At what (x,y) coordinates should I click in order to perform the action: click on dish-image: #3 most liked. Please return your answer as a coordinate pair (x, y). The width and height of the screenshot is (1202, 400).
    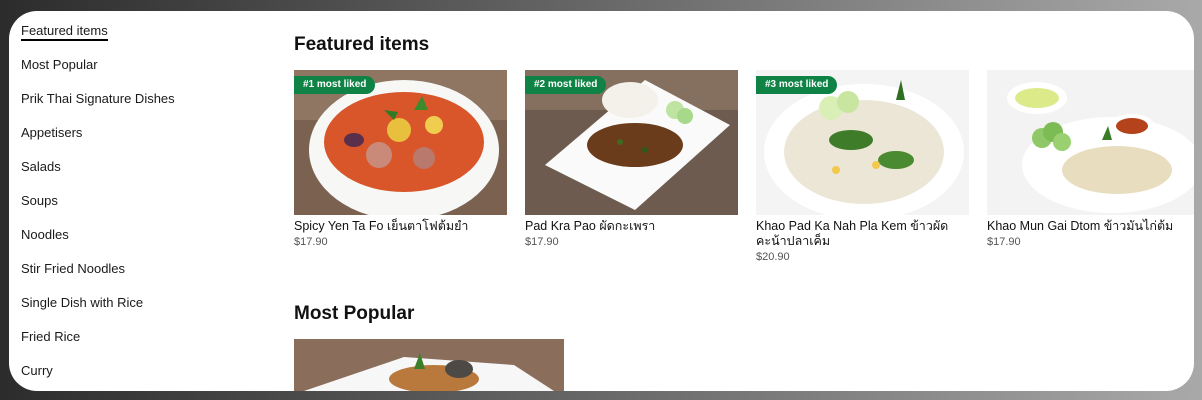
    Looking at the image, I should click on (862, 142).